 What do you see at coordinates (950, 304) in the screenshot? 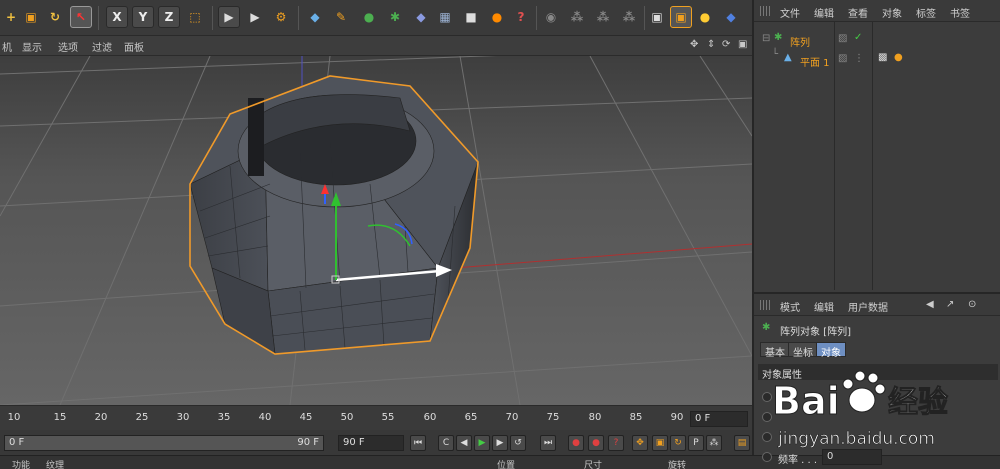
I see `up-arrow-icon: ↗` at bounding box center [950, 304].